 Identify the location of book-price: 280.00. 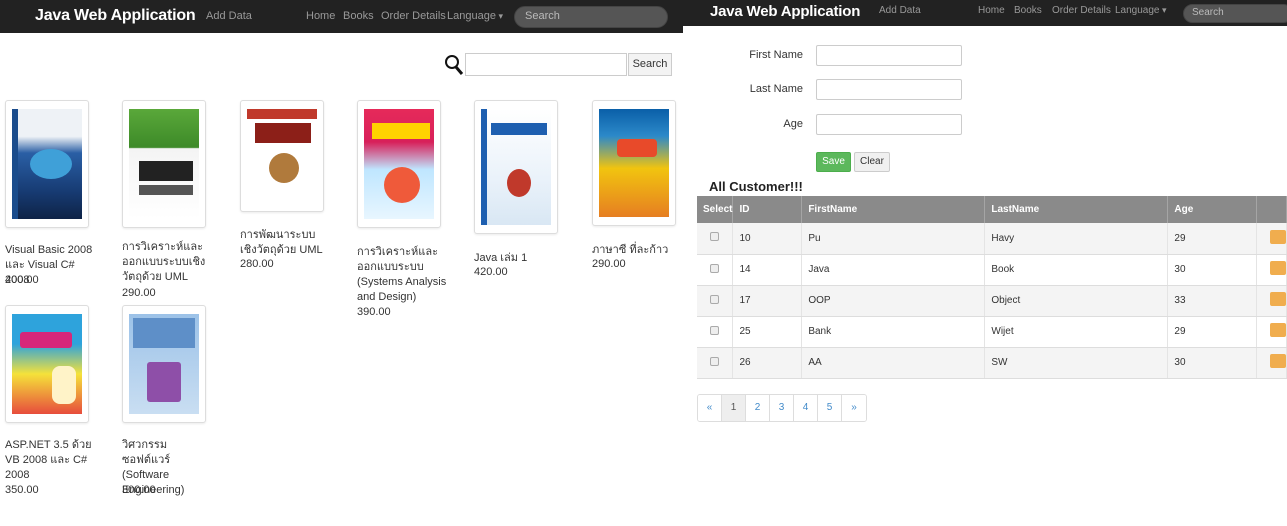
(257, 264).